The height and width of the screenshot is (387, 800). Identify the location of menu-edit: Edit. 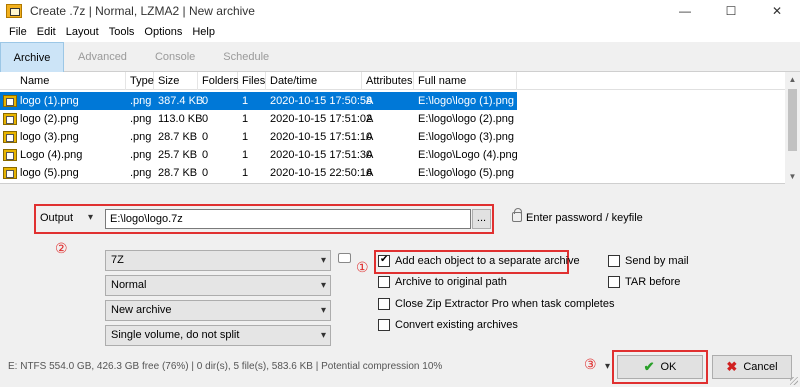
(46, 32).